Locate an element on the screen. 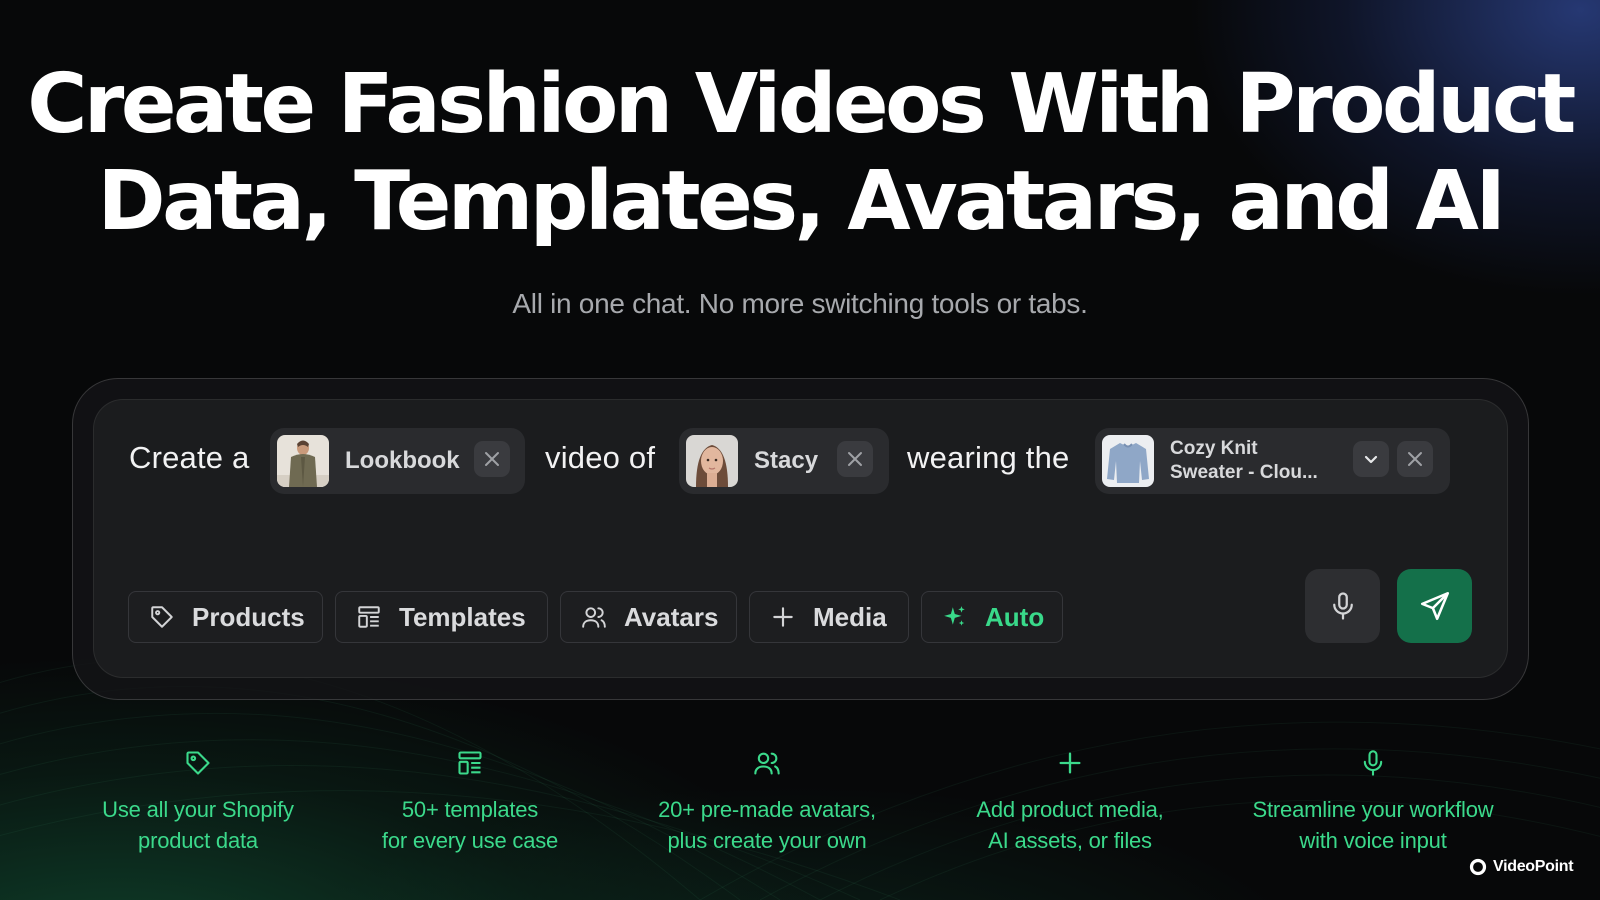  avatars-button: Avatars is located at coordinates (648, 617).